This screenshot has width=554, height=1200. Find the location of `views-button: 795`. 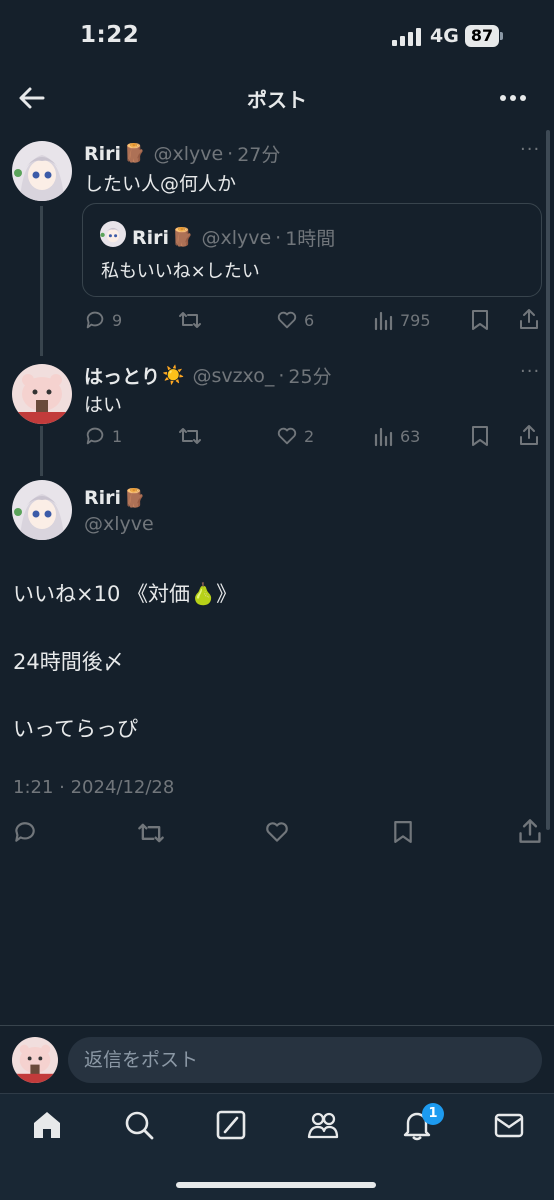

views-button: 795 is located at coordinates (402, 320).